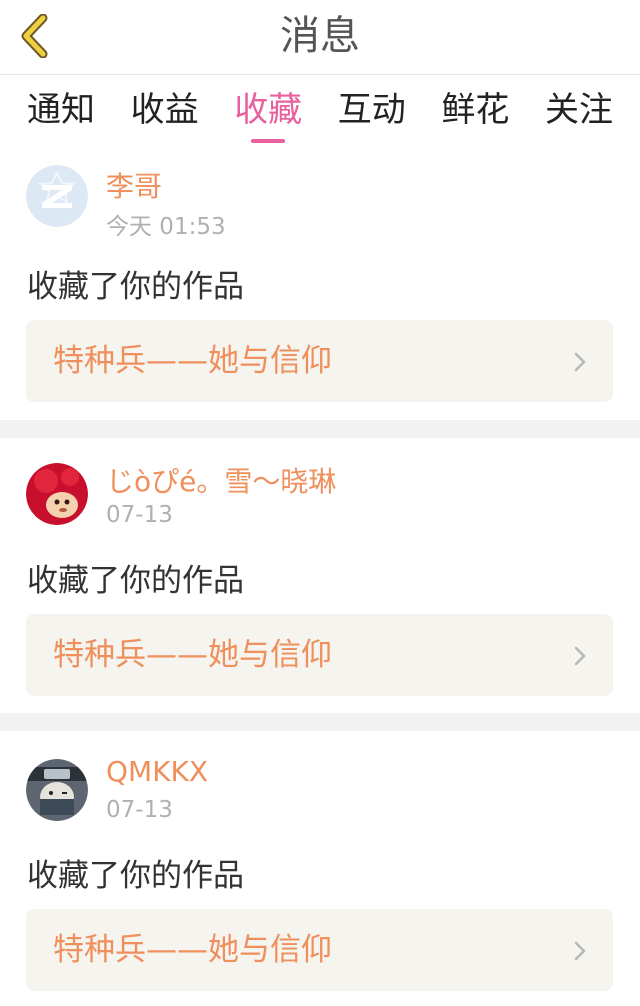  I want to click on tab-label: 收益, so click(164, 110).